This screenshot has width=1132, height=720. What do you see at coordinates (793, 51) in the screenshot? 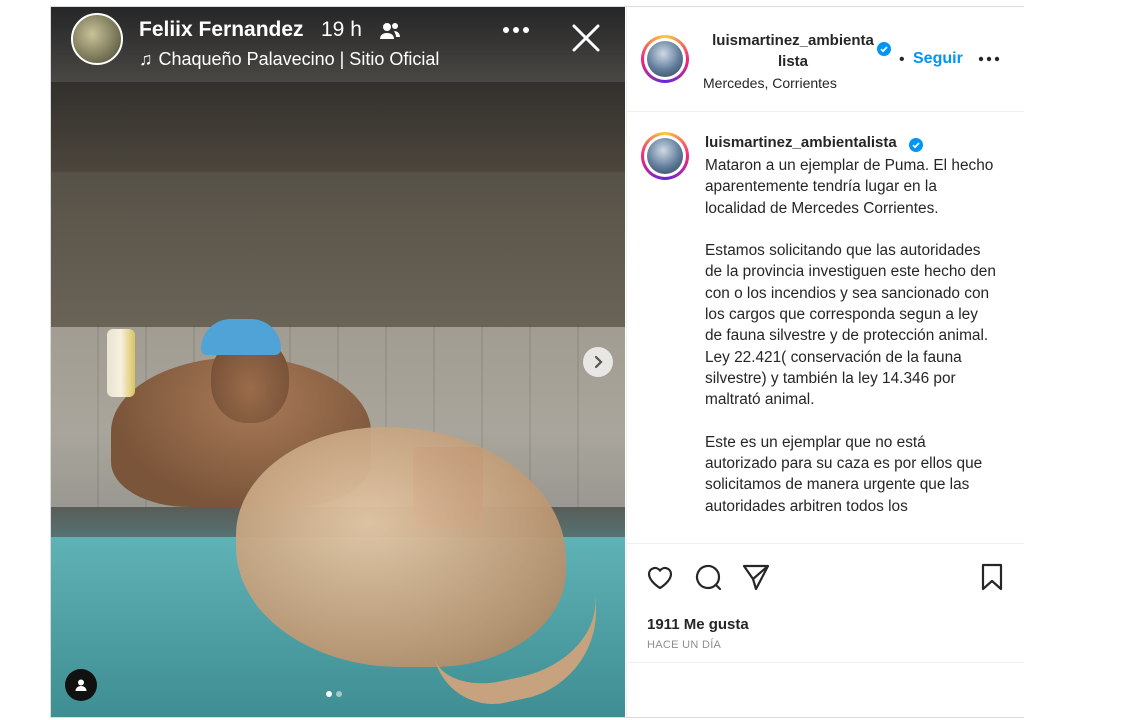
I see `author-username: luismartinez_ambienta lista` at bounding box center [793, 51].